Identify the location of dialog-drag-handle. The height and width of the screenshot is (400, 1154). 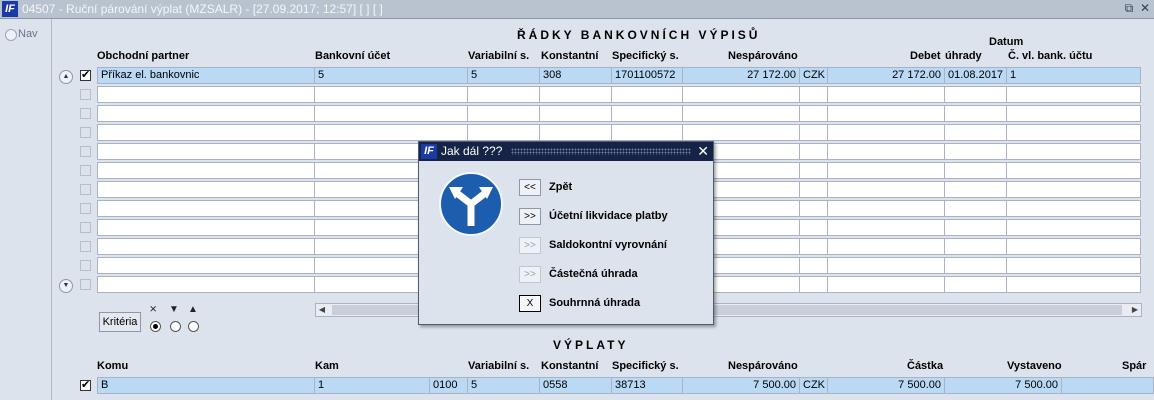
(601, 151).